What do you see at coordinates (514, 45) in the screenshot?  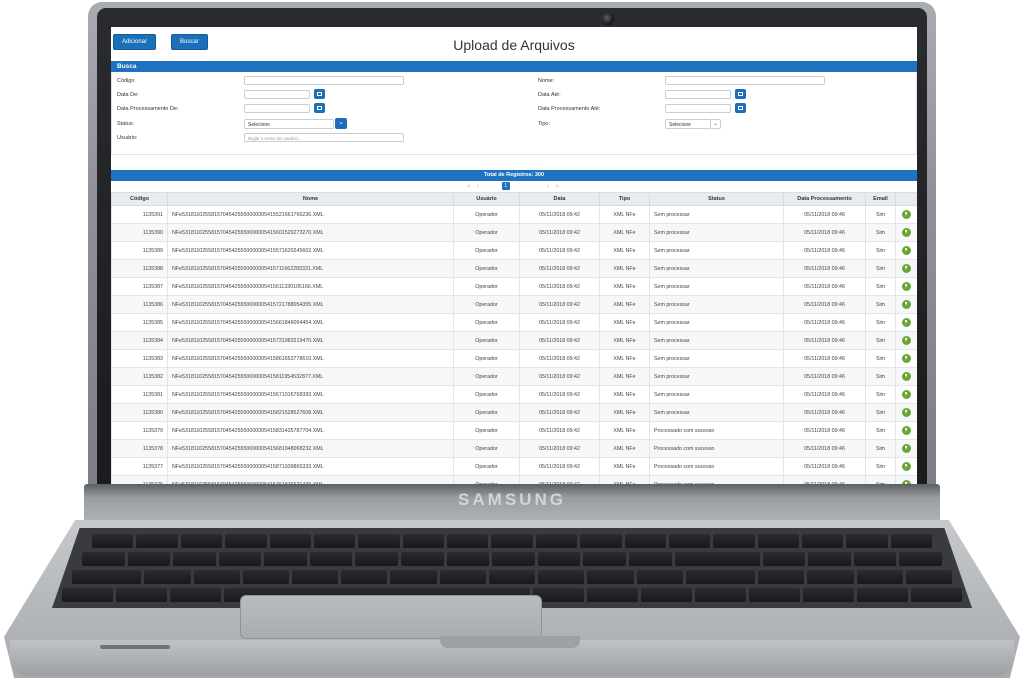 I see `page-title: Upload de Arquivos` at bounding box center [514, 45].